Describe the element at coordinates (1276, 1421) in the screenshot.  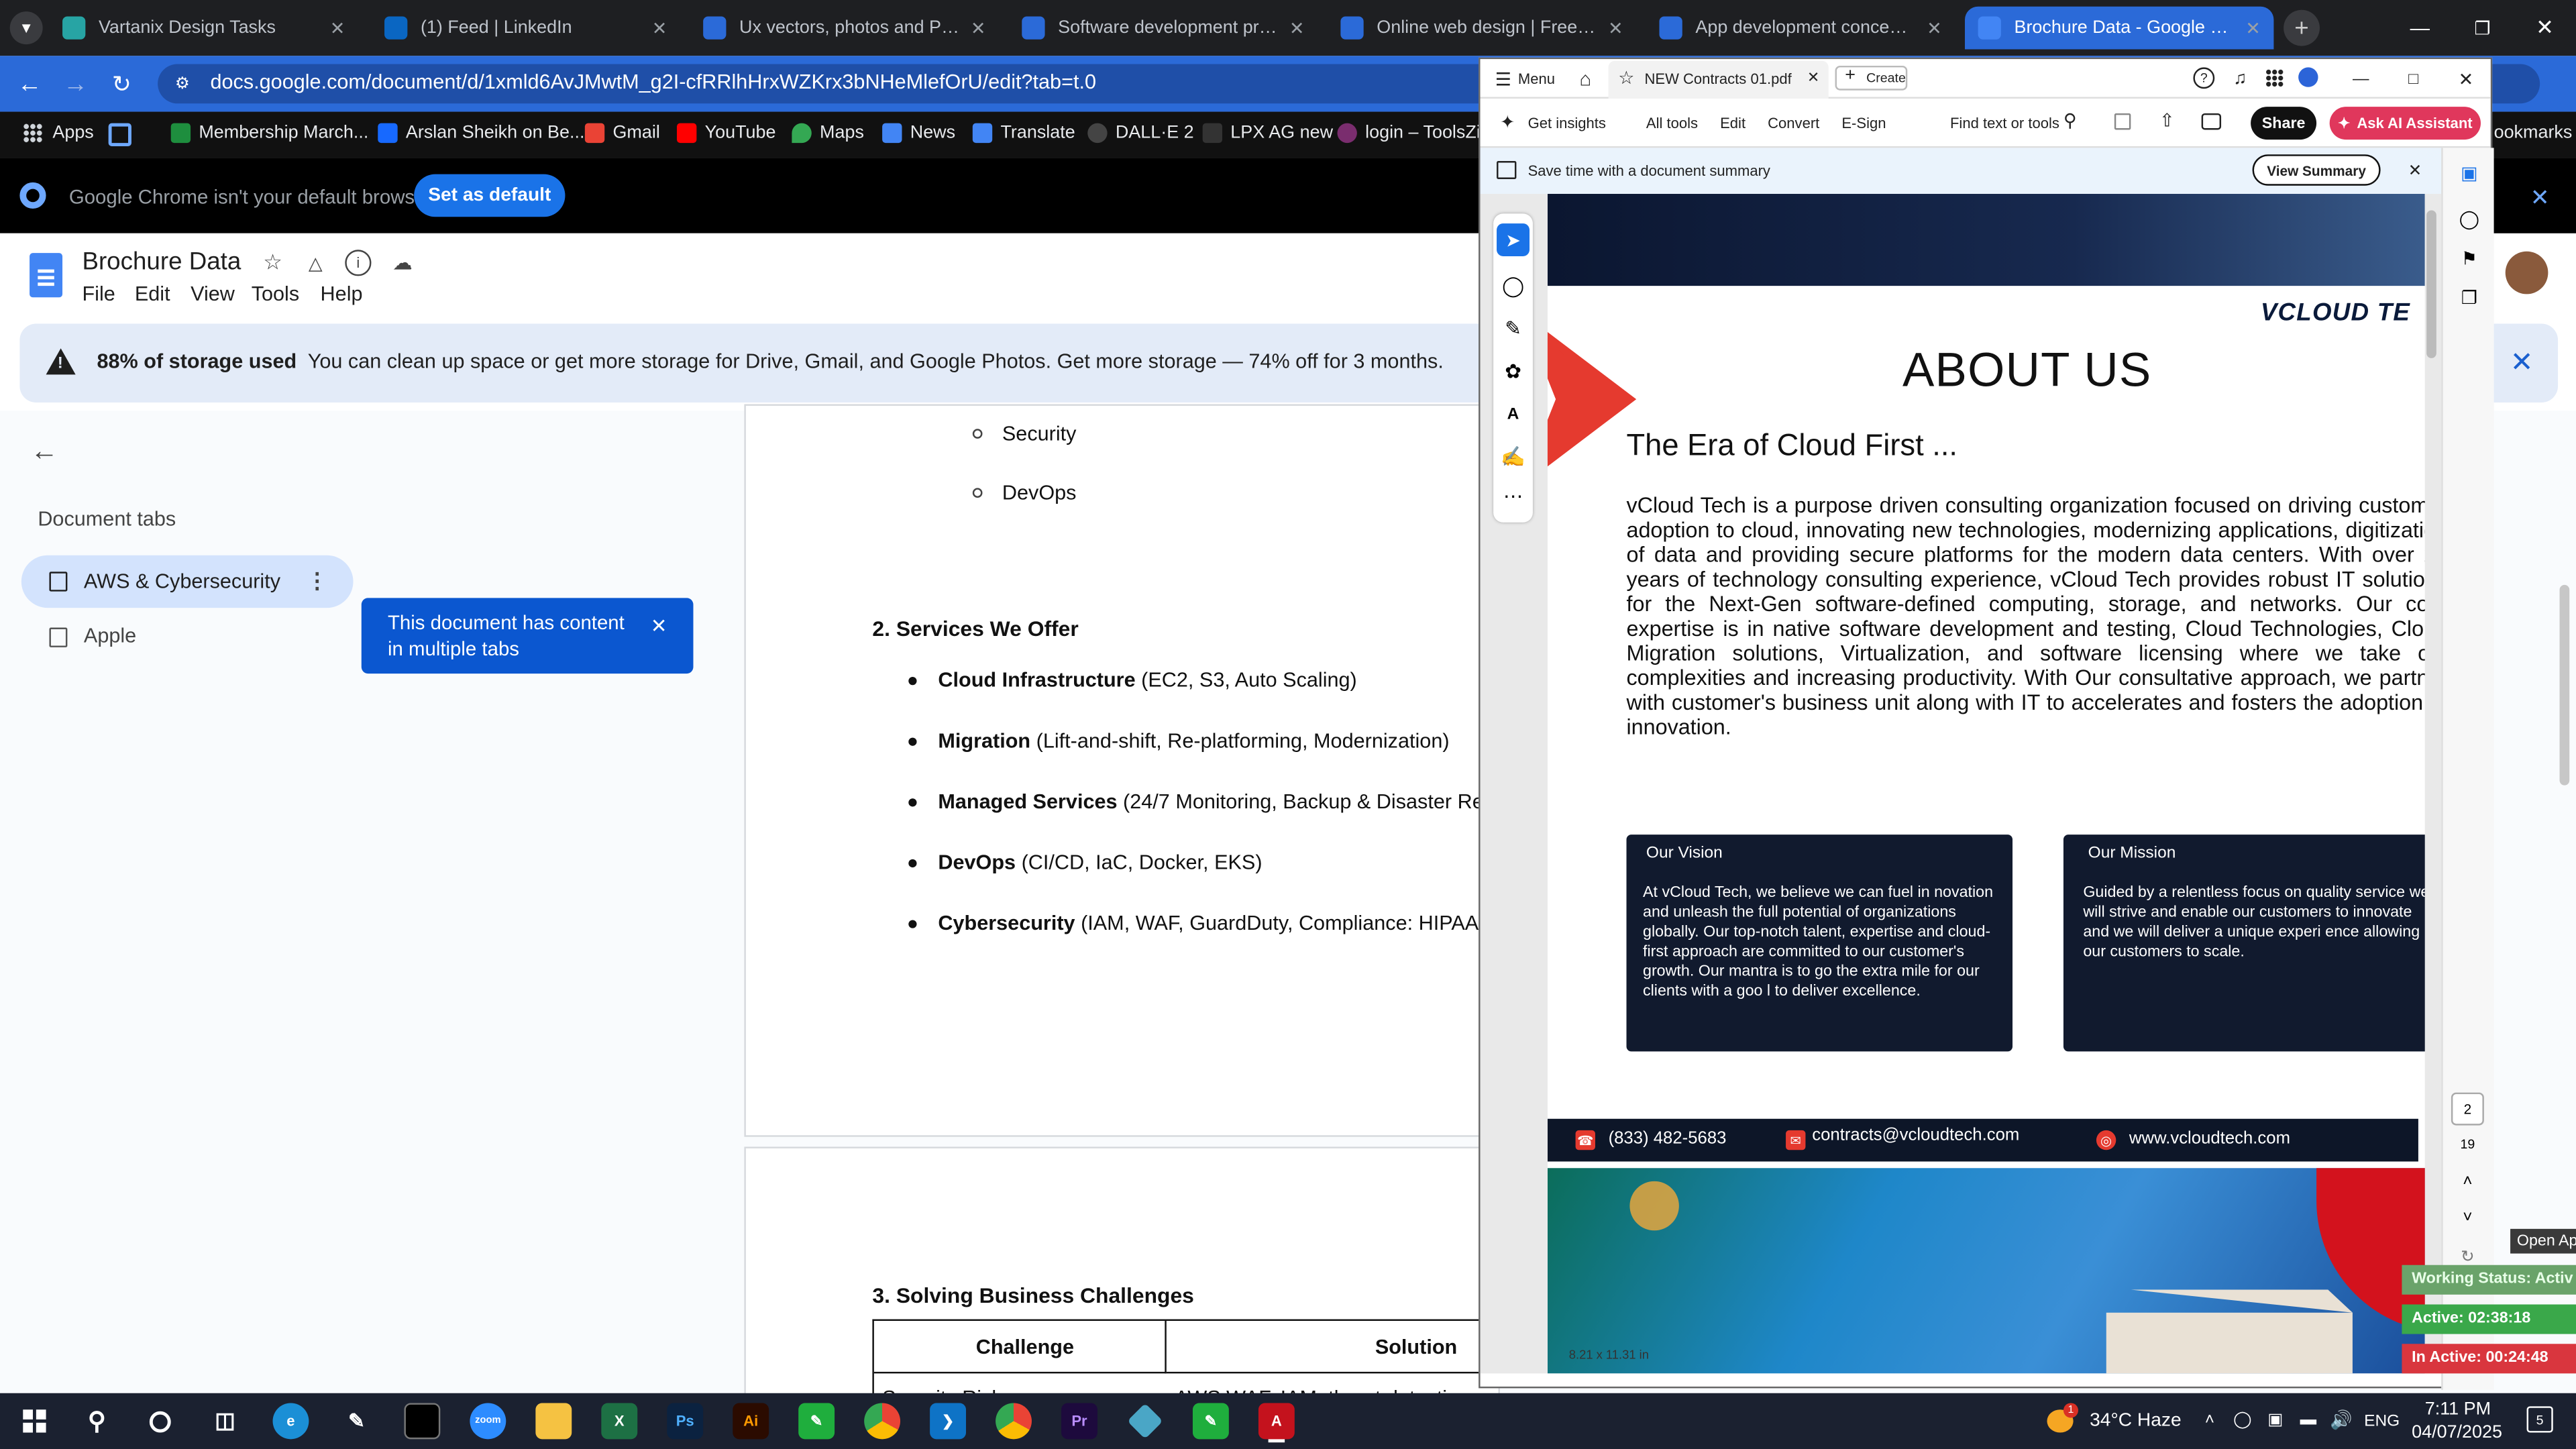
I see `acrobat-taskbar-icon: A` at that location.